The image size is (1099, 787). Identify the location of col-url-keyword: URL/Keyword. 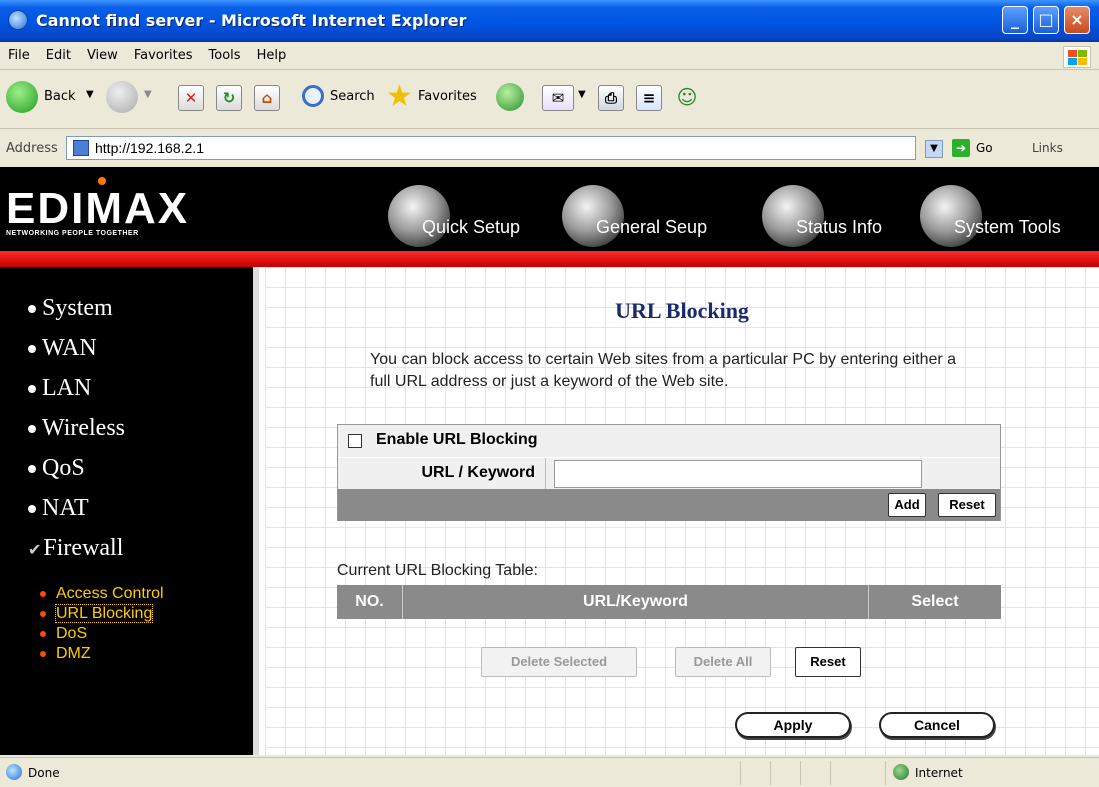
(636, 602).